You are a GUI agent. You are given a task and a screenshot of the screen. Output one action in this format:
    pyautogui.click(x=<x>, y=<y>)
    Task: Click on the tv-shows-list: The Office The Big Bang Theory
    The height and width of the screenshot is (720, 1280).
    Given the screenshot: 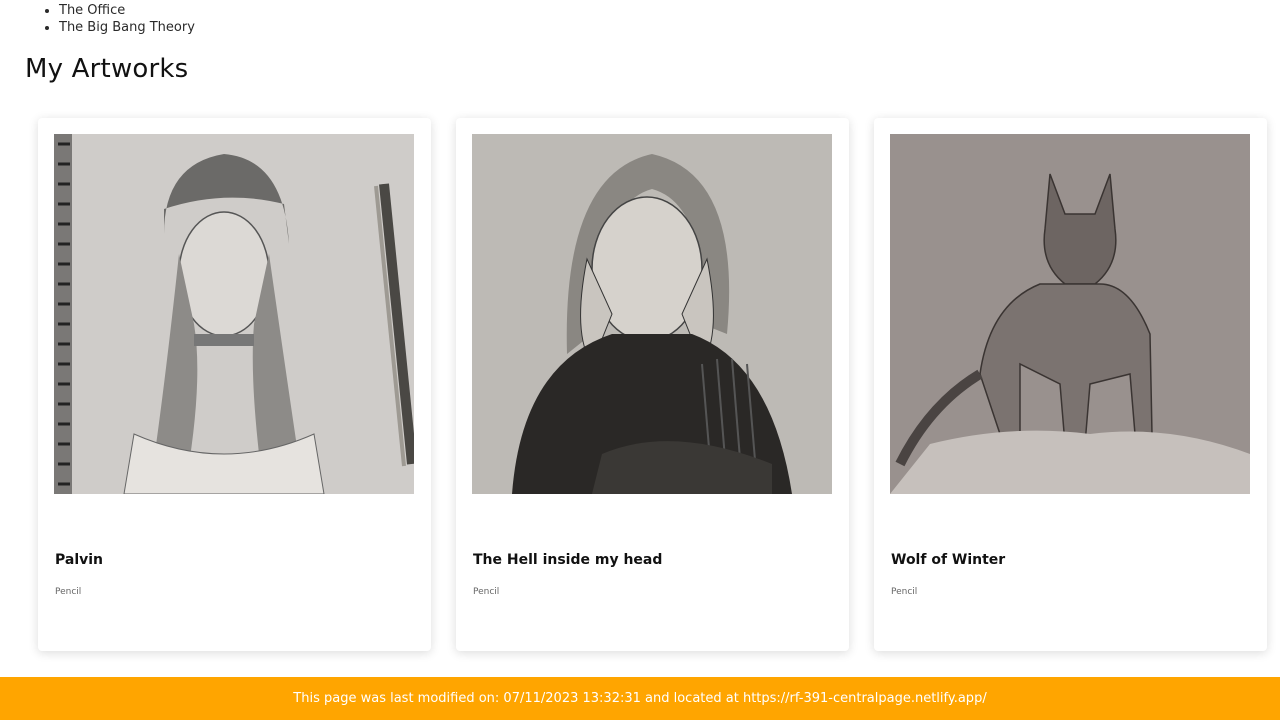 What is the action you would take?
    pyautogui.click(x=97, y=19)
    